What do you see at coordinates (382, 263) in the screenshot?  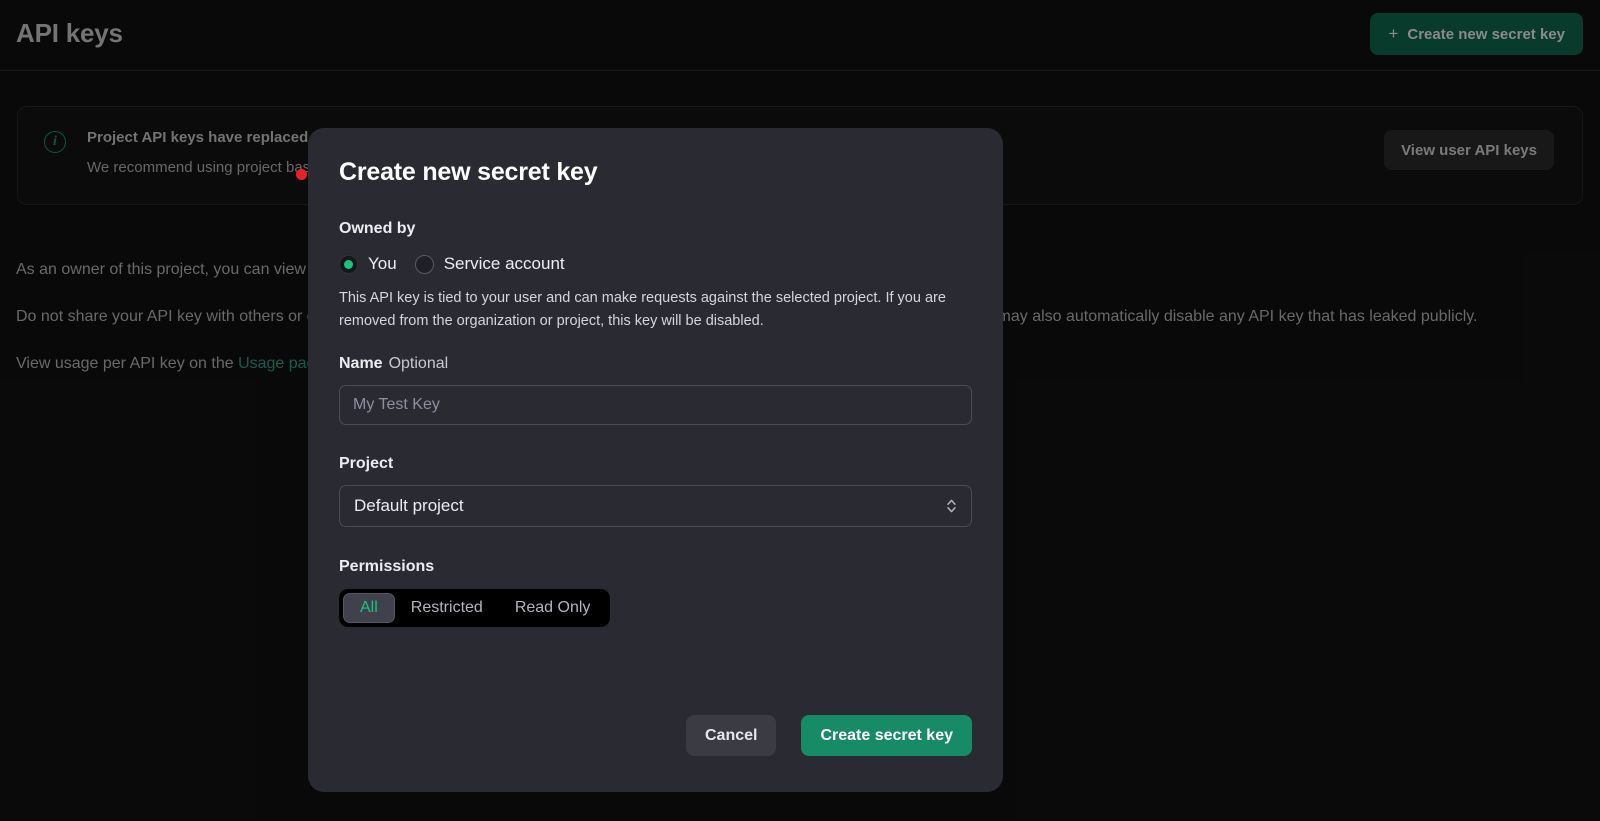 I see `radio-you-label: You` at bounding box center [382, 263].